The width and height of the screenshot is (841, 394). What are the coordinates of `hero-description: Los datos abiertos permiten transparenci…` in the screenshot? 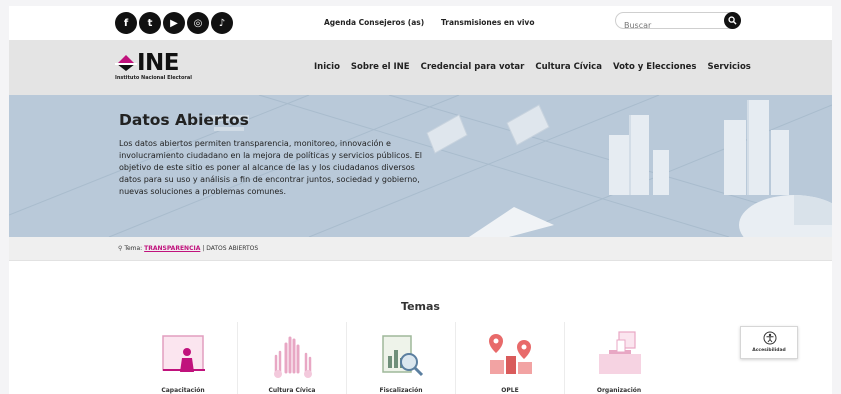 It's located at (270, 167).